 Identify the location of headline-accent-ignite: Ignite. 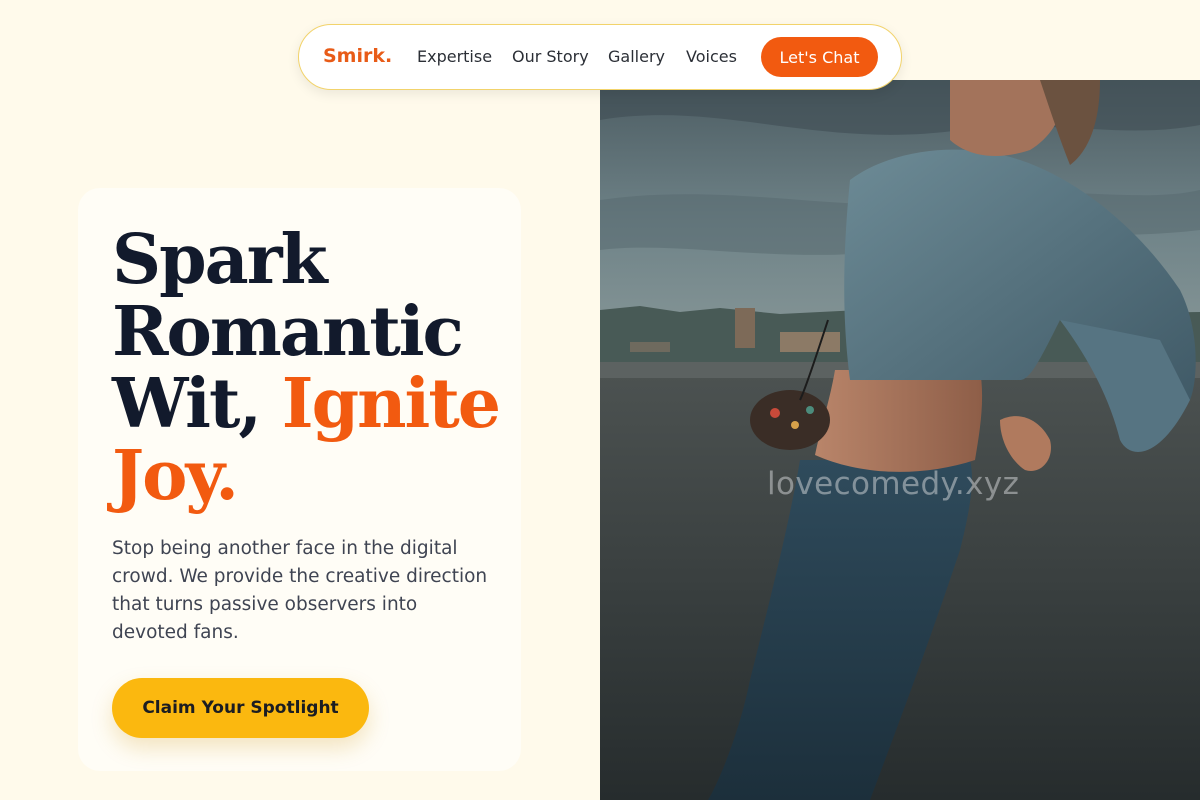
(391, 404).